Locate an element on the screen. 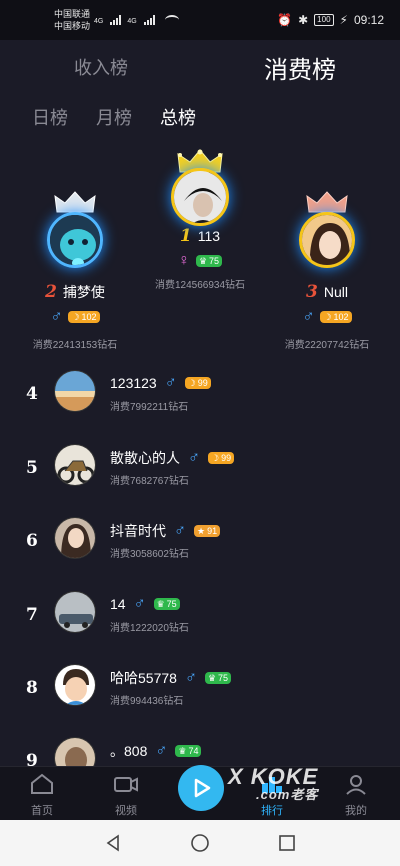 The height and width of the screenshot is (866, 400). rank-number: 6 is located at coordinates (32, 541).